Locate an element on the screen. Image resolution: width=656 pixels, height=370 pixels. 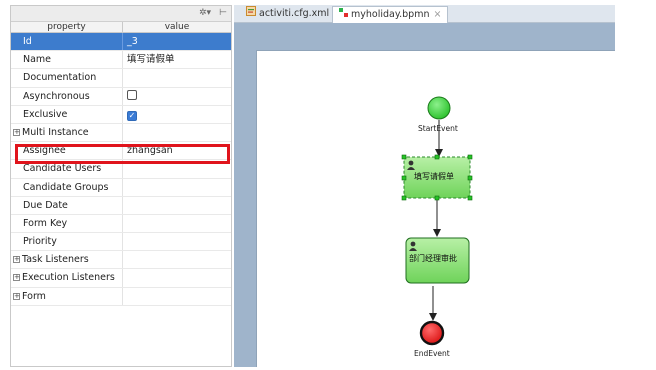
property-label: Execution Listeners is located at coordinates (68, 278).